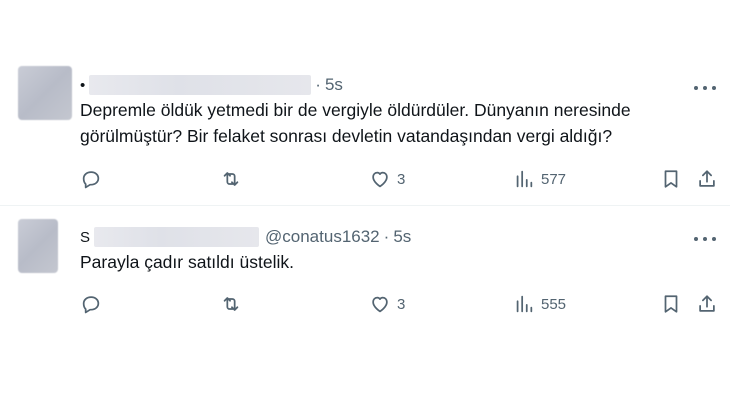 The image size is (730, 420). Describe the element at coordinates (539, 304) in the screenshot. I see `views-button: 555` at that location.